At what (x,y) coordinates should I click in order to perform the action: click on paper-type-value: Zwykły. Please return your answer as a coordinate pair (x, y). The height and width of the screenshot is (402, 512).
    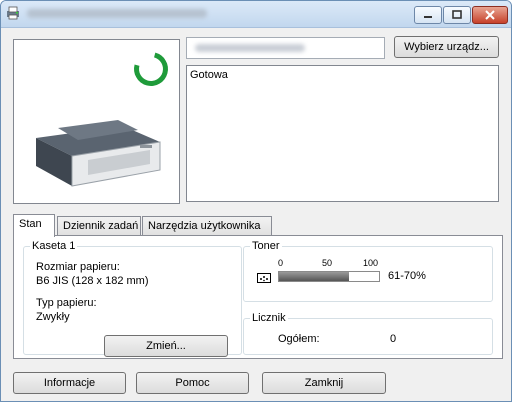
    Looking at the image, I should click on (53, 317).